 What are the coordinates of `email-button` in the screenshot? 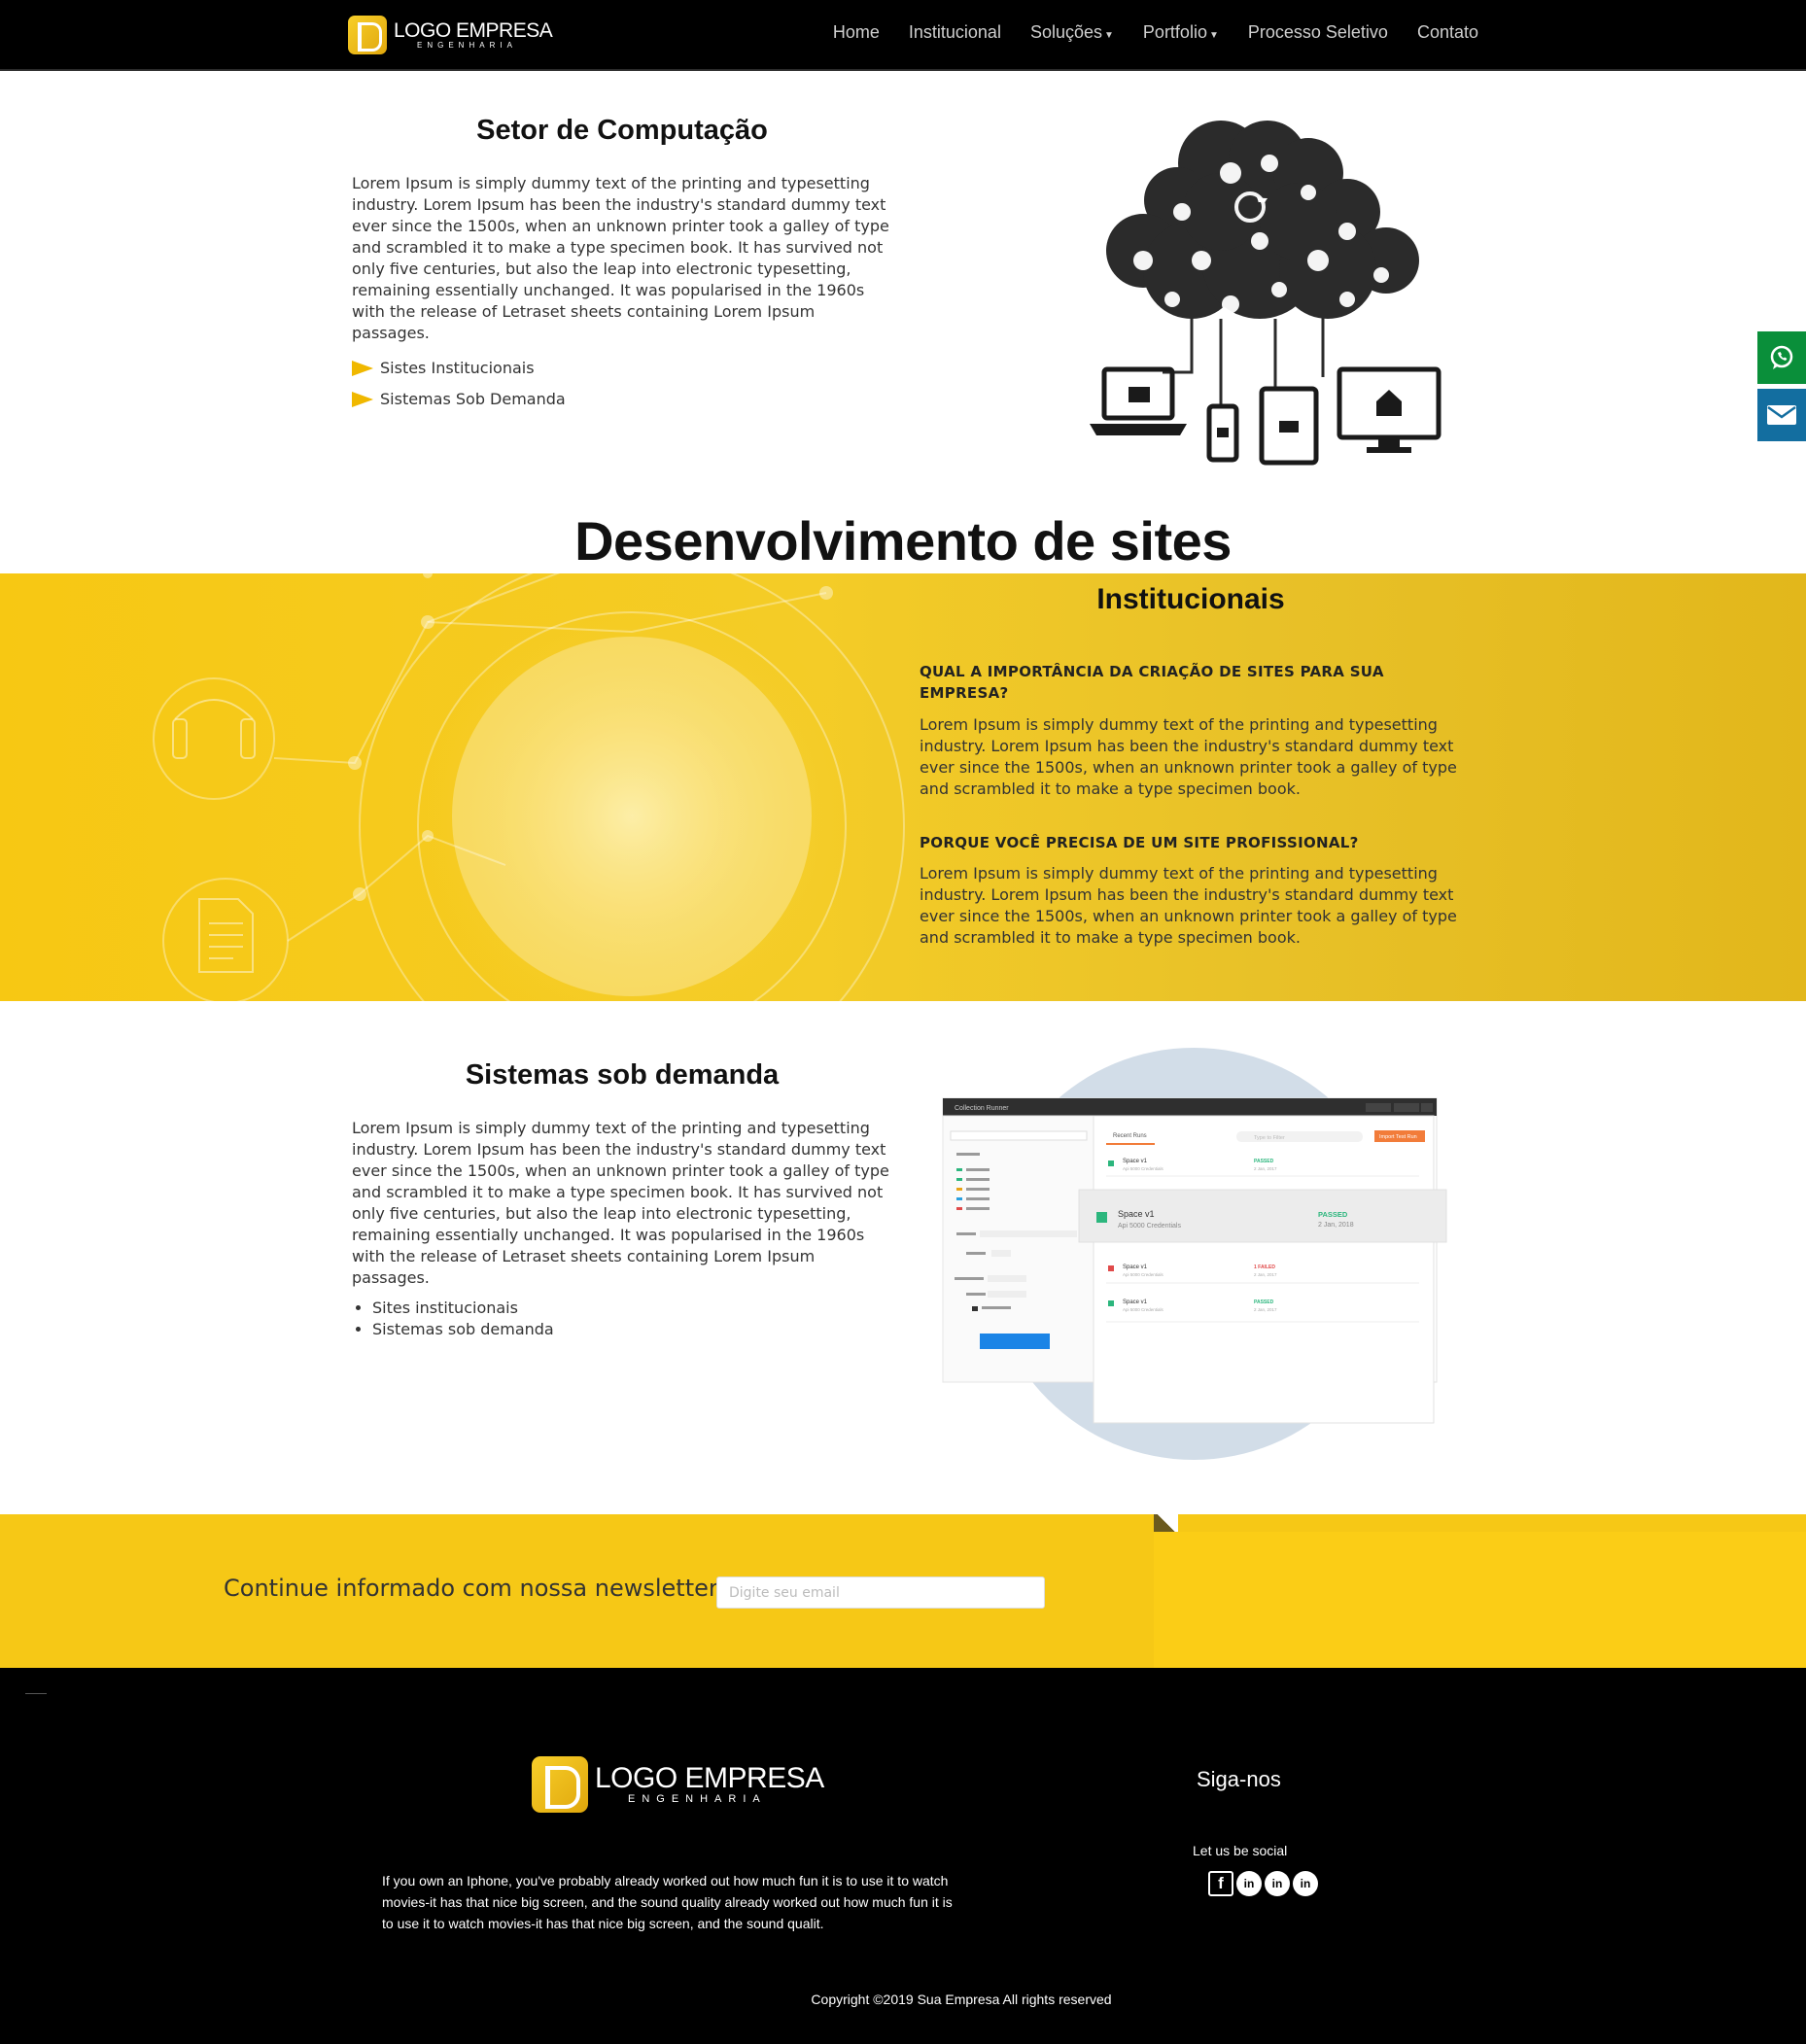 It's located at (1781, 415).